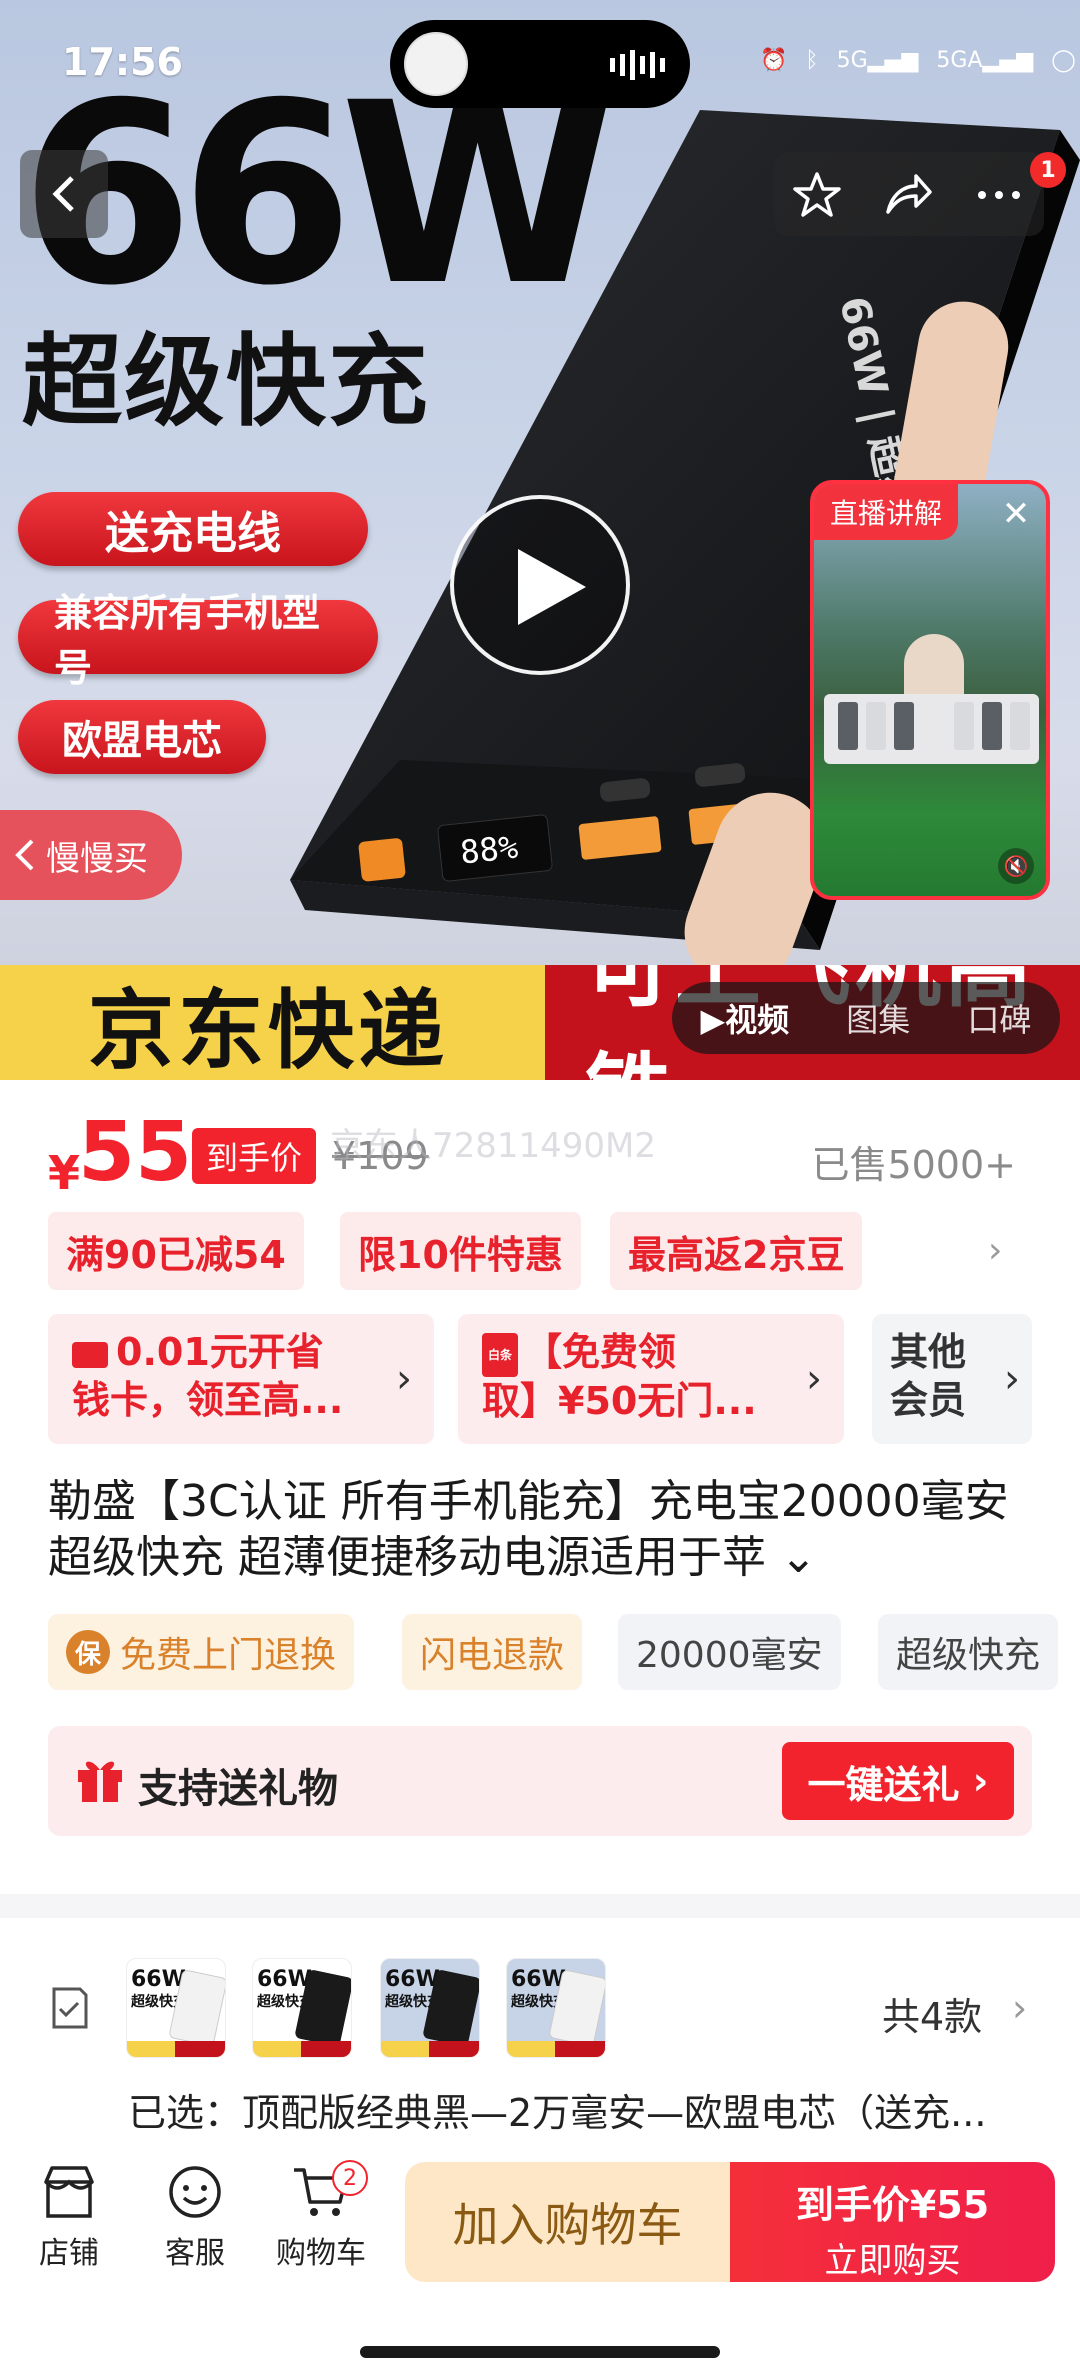  Describe the element at coordinates (985, 60) in the screenshot. I see `signal-icon: 5GA▂▄▆` at that location.